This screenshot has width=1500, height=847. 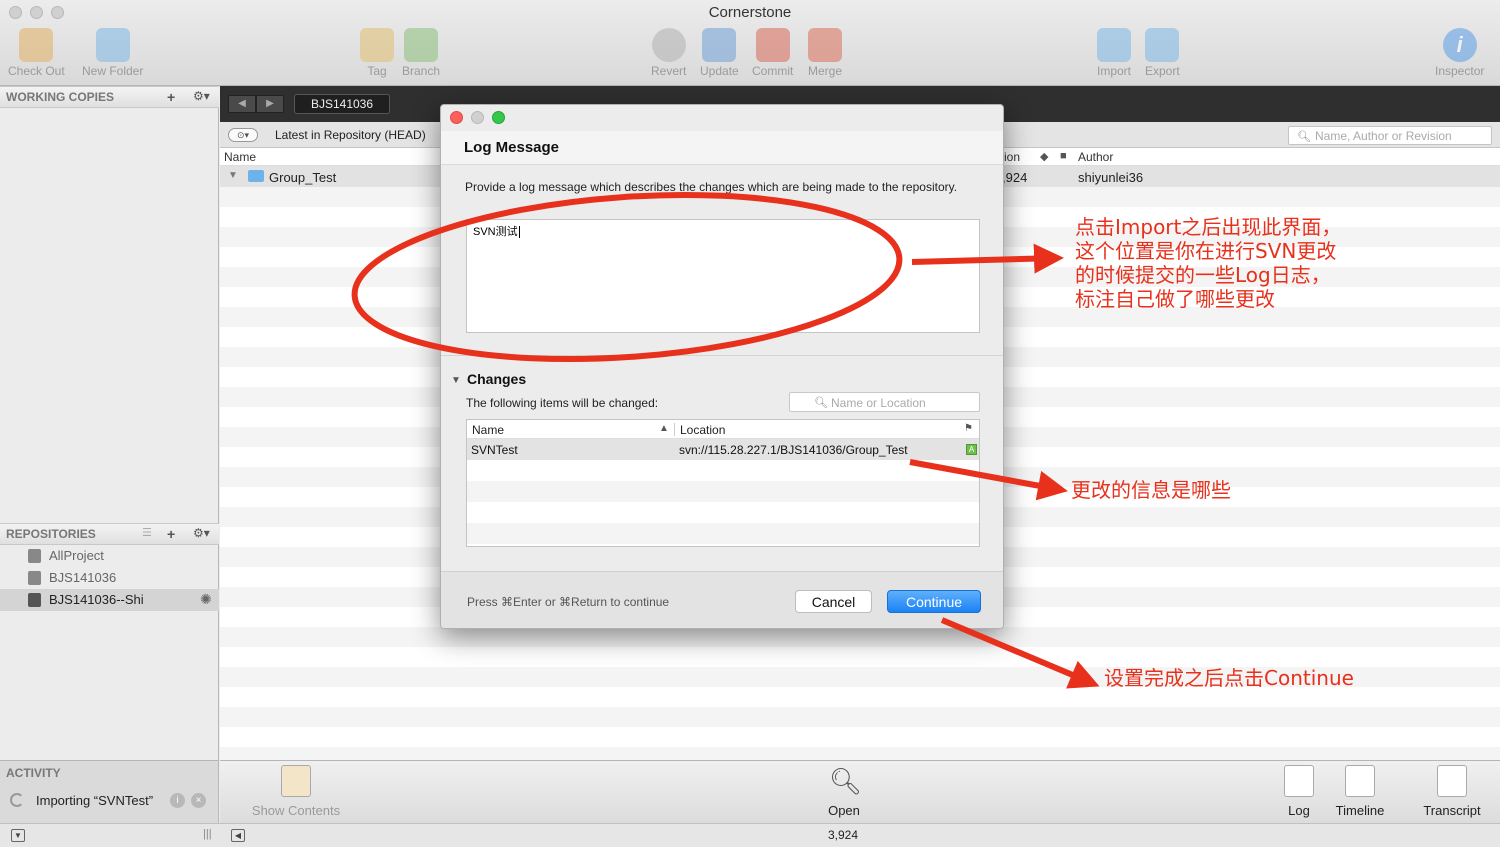 I want to click on show-contents-label: Show Contents, so click(x=296, y=810).